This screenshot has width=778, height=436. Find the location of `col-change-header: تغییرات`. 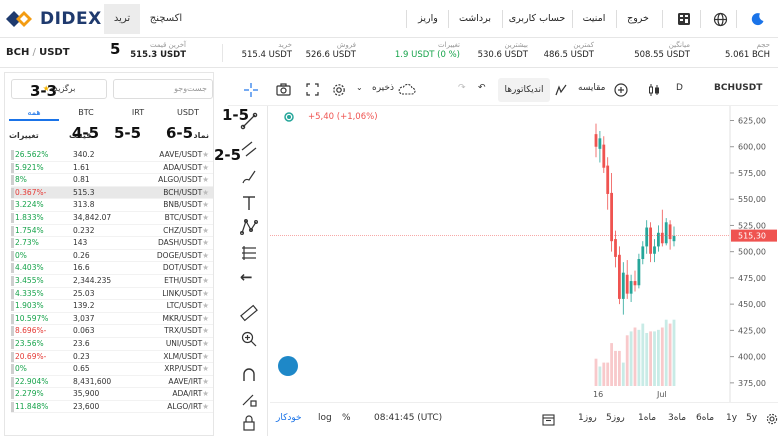

col-change-header: تغییرات is located at coordinates (24, 135).